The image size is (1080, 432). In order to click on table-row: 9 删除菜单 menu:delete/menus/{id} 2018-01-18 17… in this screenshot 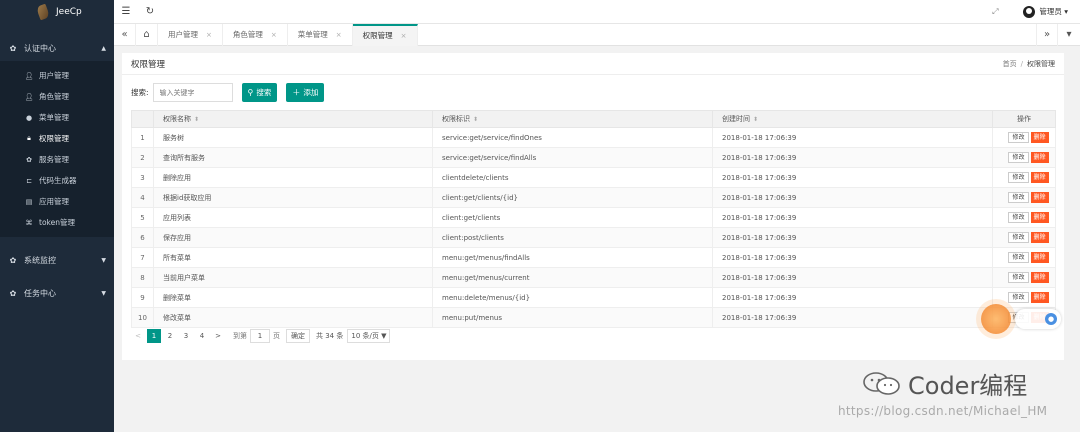, I will do `click(593, 297)`.